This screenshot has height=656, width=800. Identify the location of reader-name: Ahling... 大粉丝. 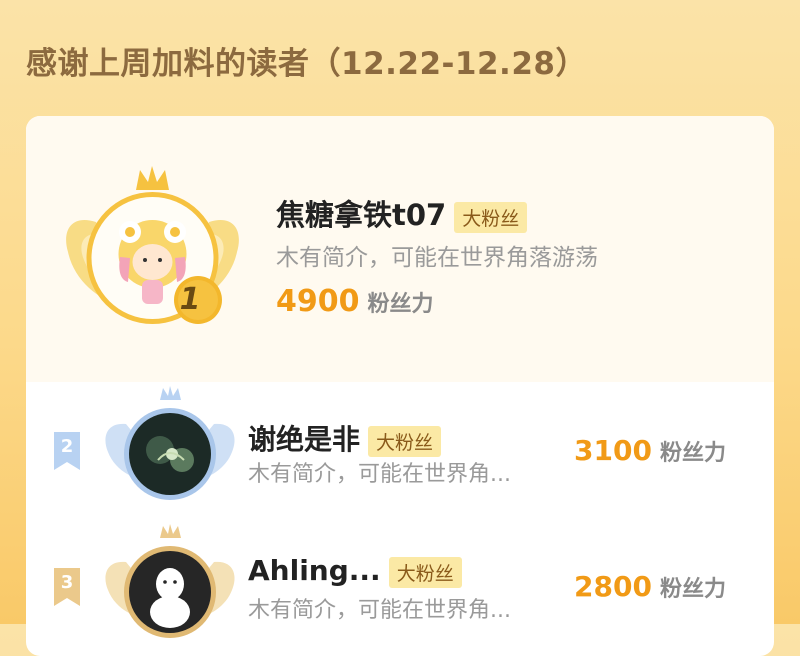
(355, 571).